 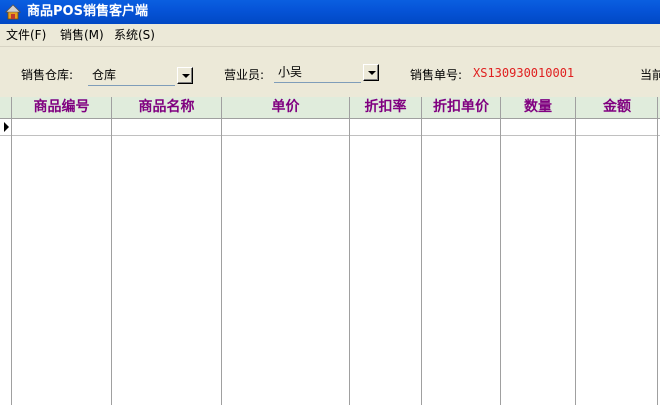 I want to click on window-title: 商品POS销售客户端, so click(x=87, y=11).